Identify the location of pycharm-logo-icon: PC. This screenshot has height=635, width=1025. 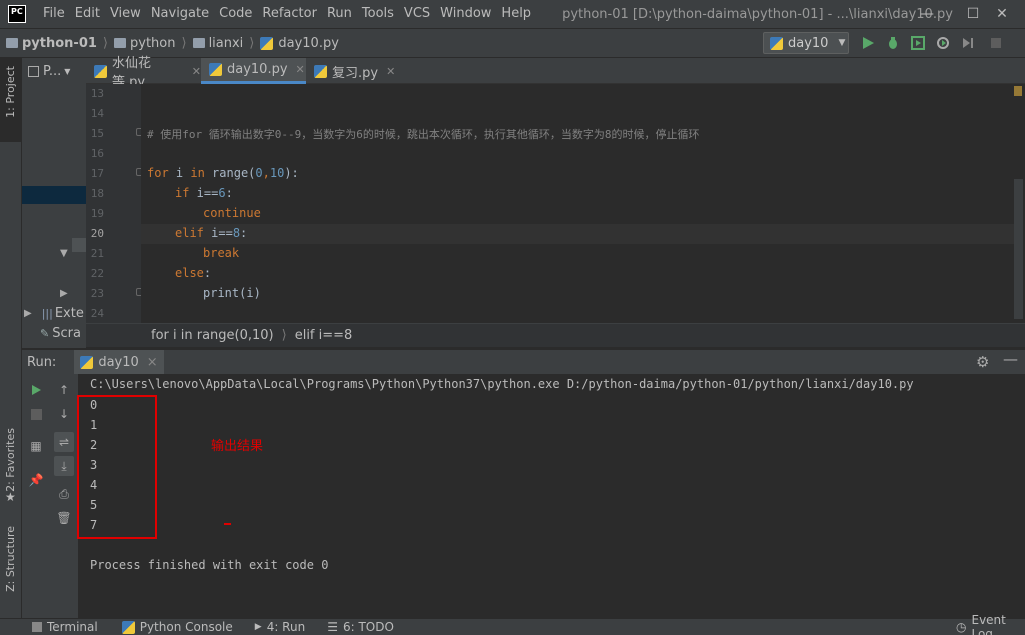
(17, 14).